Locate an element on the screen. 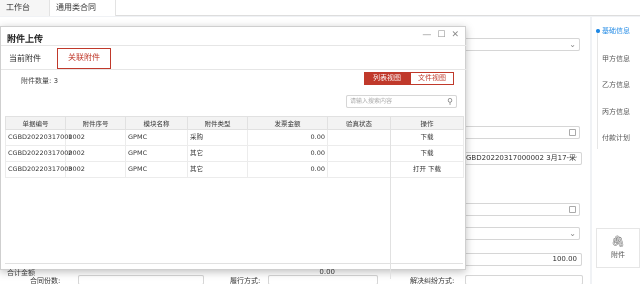 The image size is (640, 284). nav-label: 基础信息 is located at coordinates (616, 31).